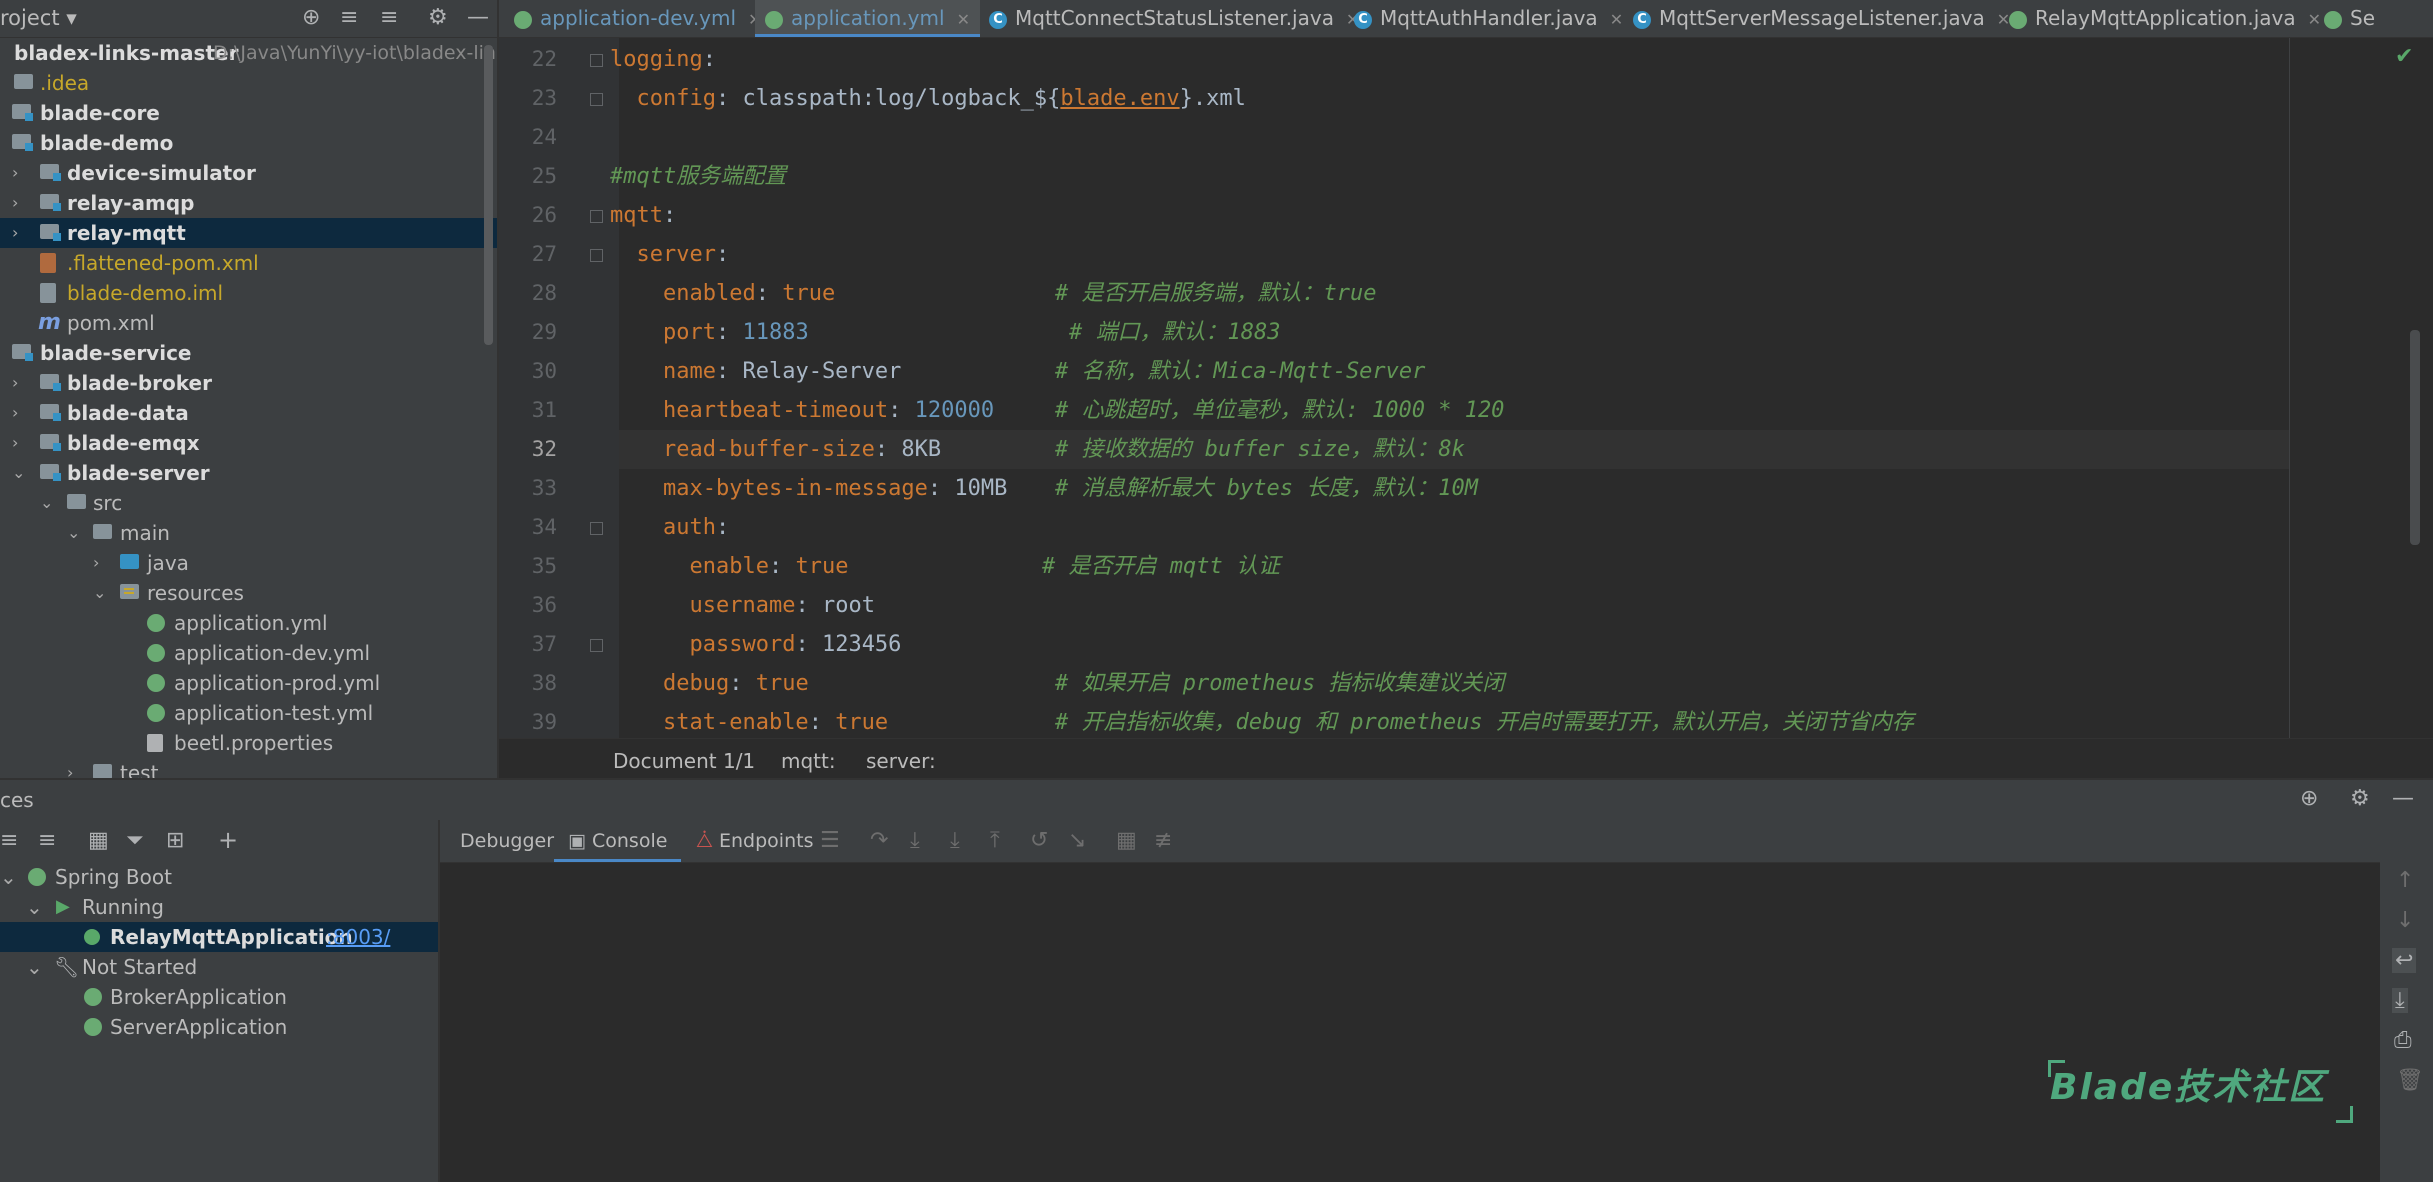 This screenshot has height=1182, width=2433. What do you see at coordinates (248, 173) in the screenshot?
I see `tree-item-device-simulator: › device-simulator` at bounding box center [248, 173].